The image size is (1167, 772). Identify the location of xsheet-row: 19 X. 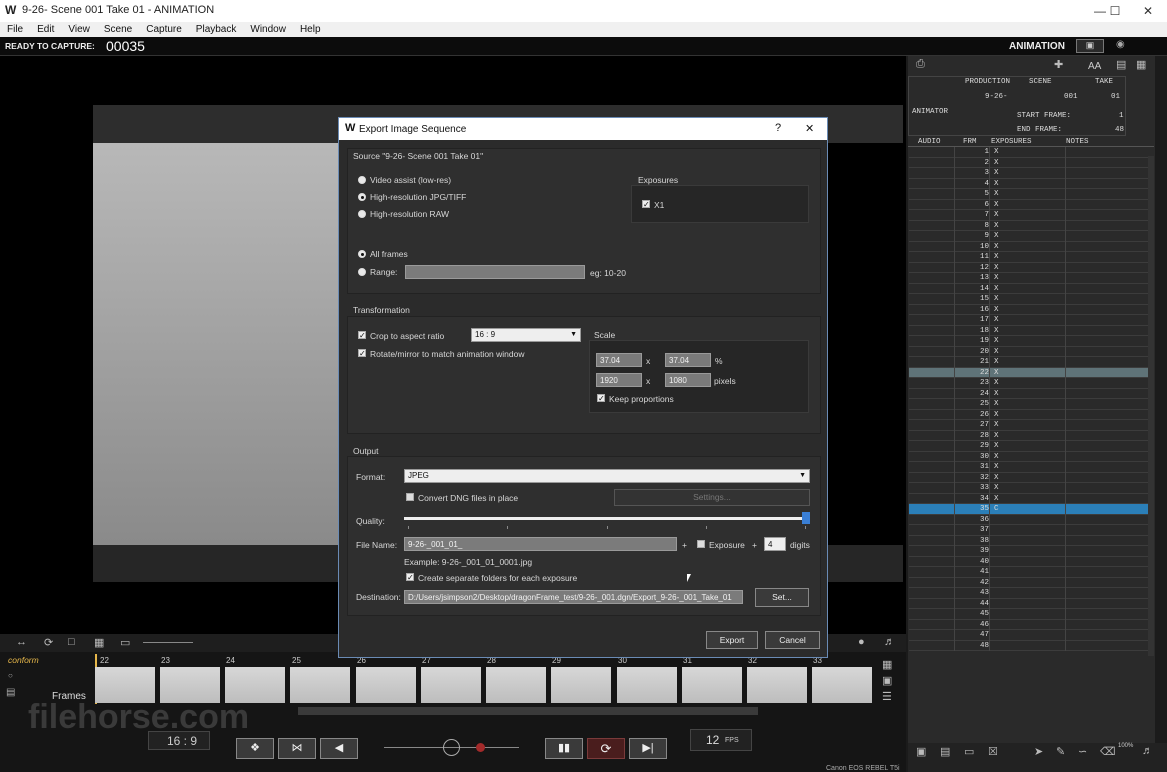
(1031, 341).